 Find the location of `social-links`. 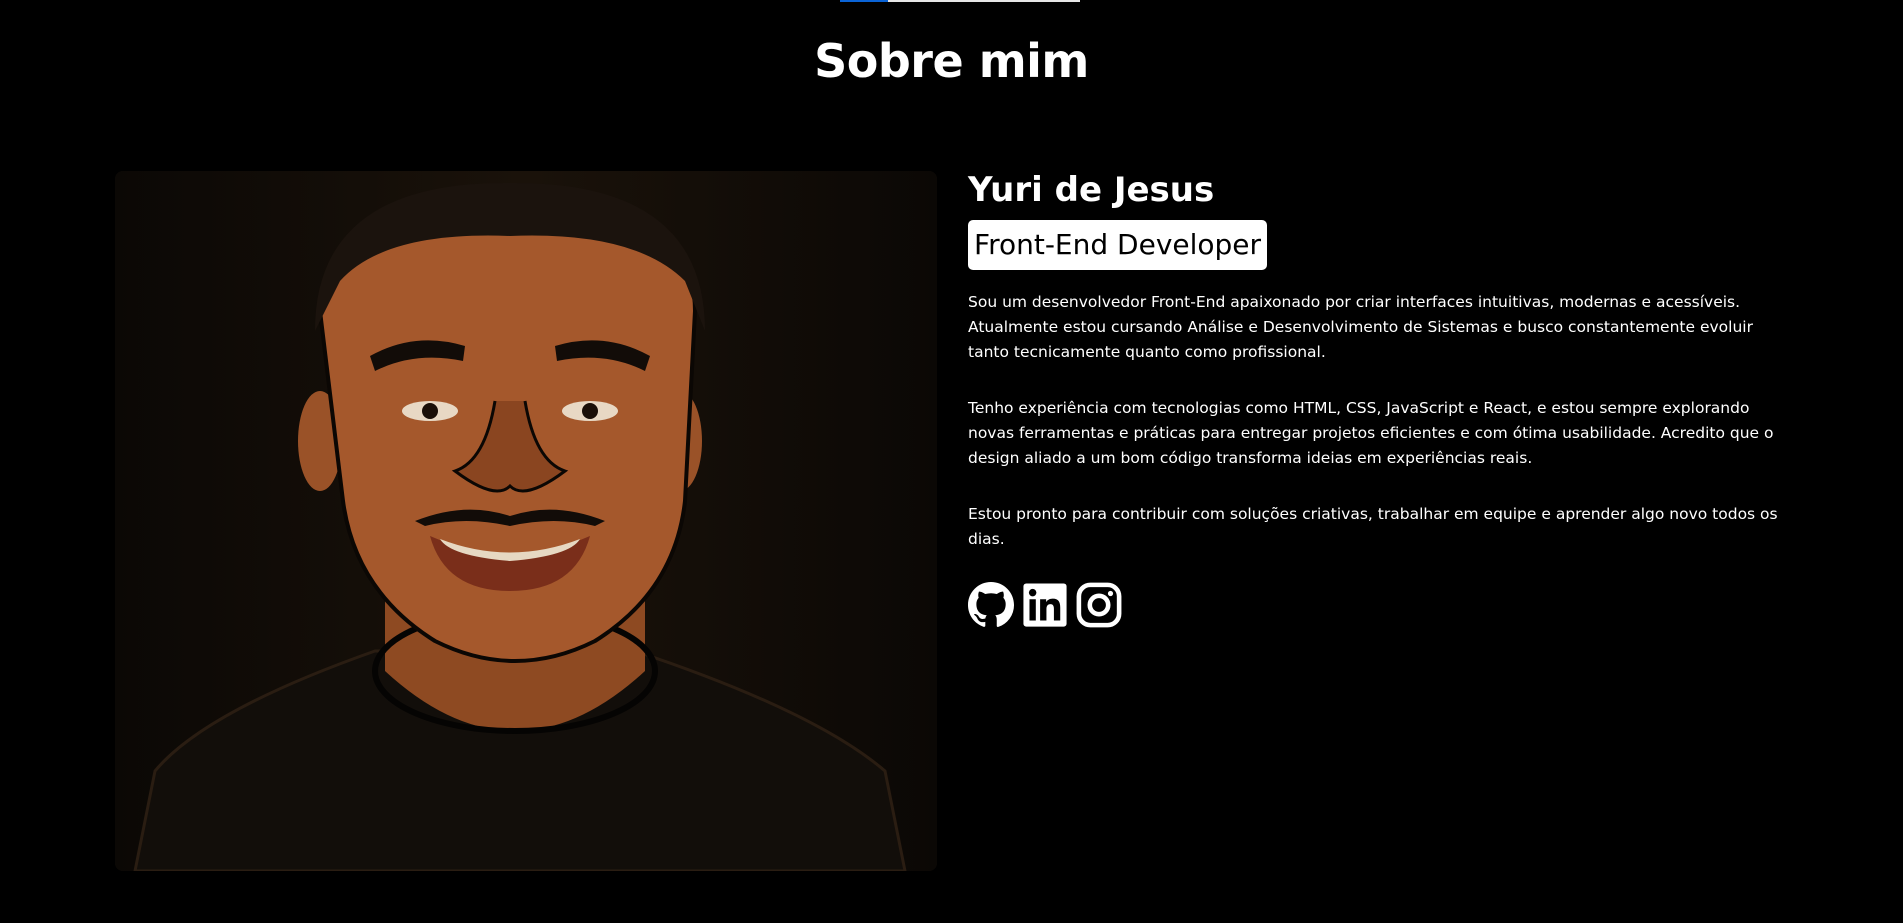

social-links is located at coordinates (1045, 605).